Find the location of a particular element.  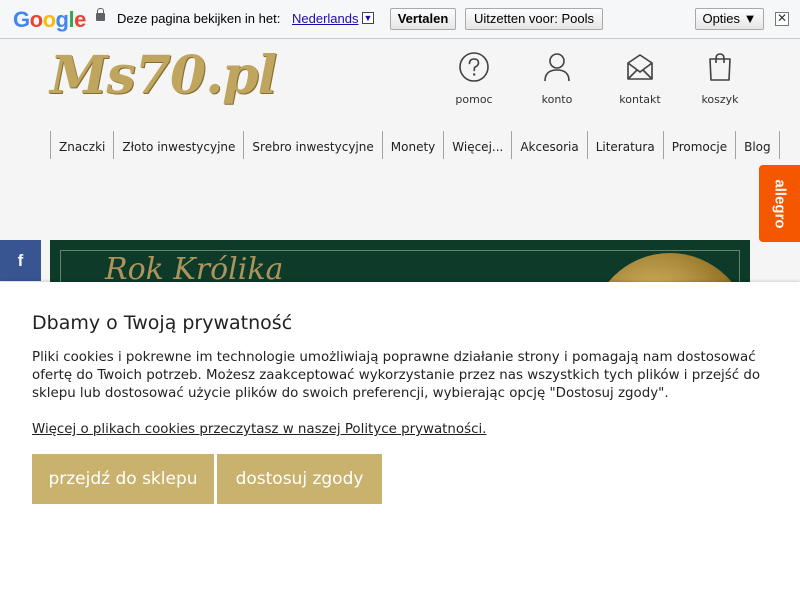

contact-link: kontakt is located at coordinates (640, 78).